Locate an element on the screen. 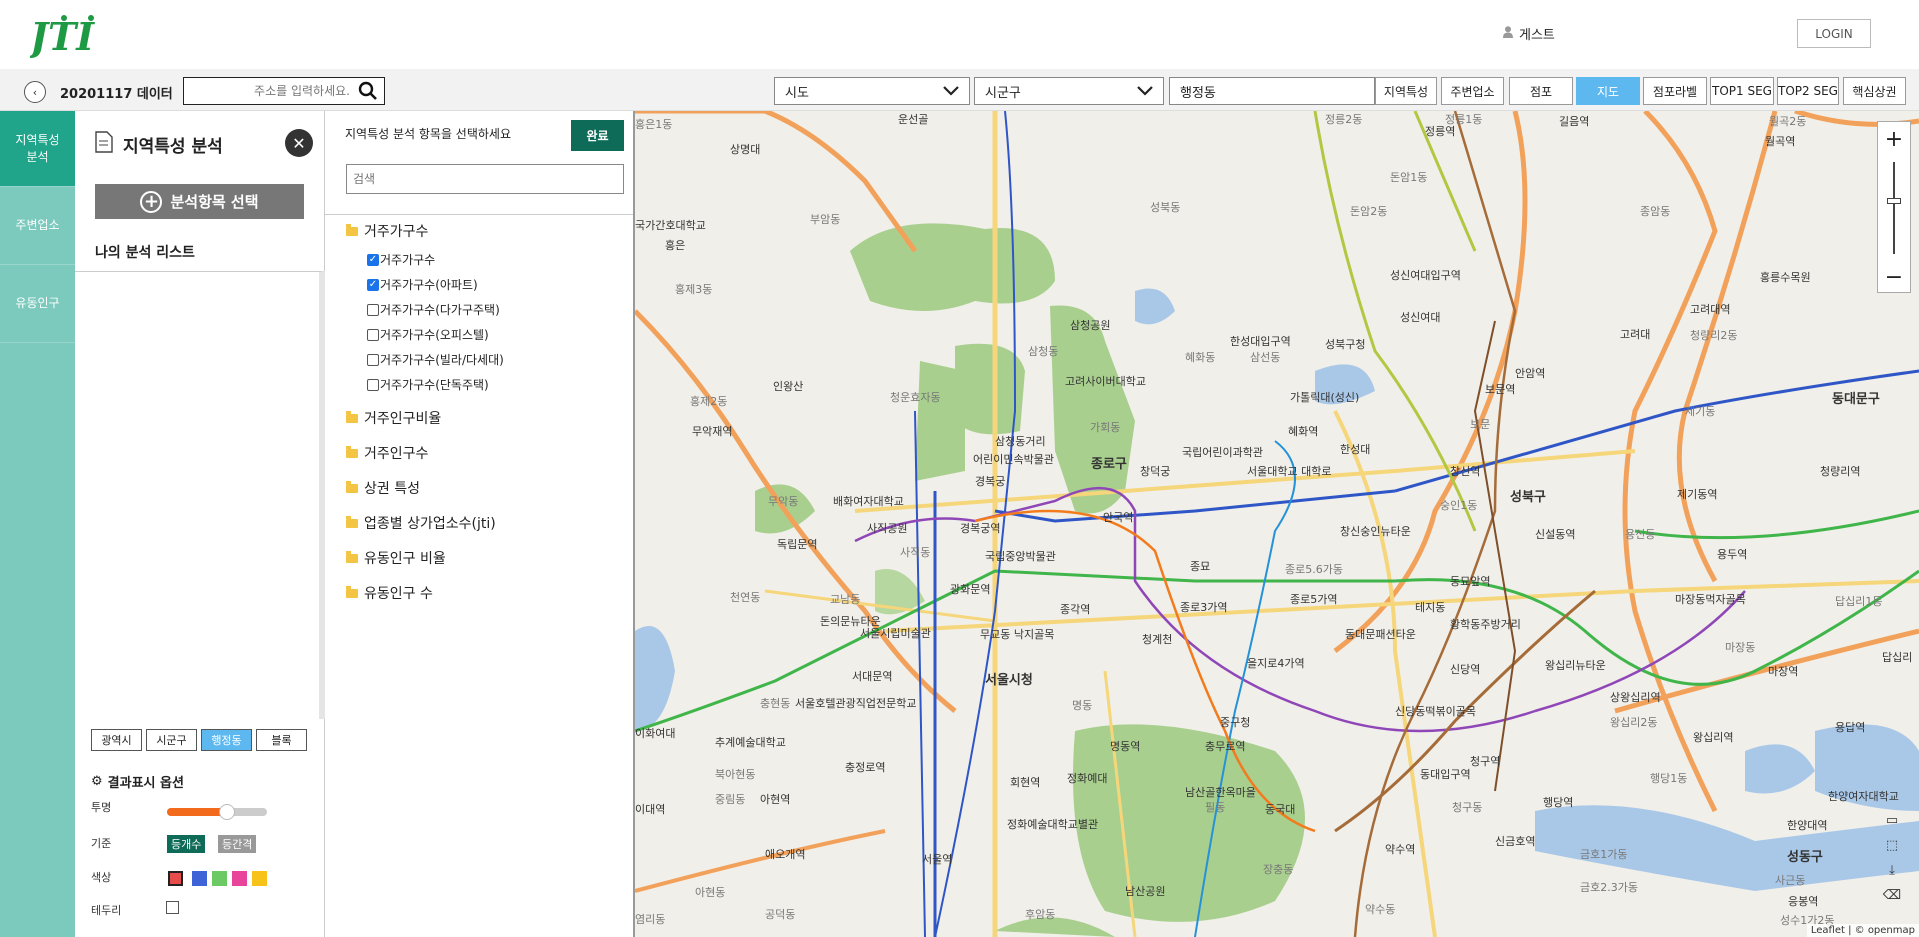 The height and width of the screenshot is (937, 1919). folder-residents: 거주인구수 is located at coordinates (387, 453).